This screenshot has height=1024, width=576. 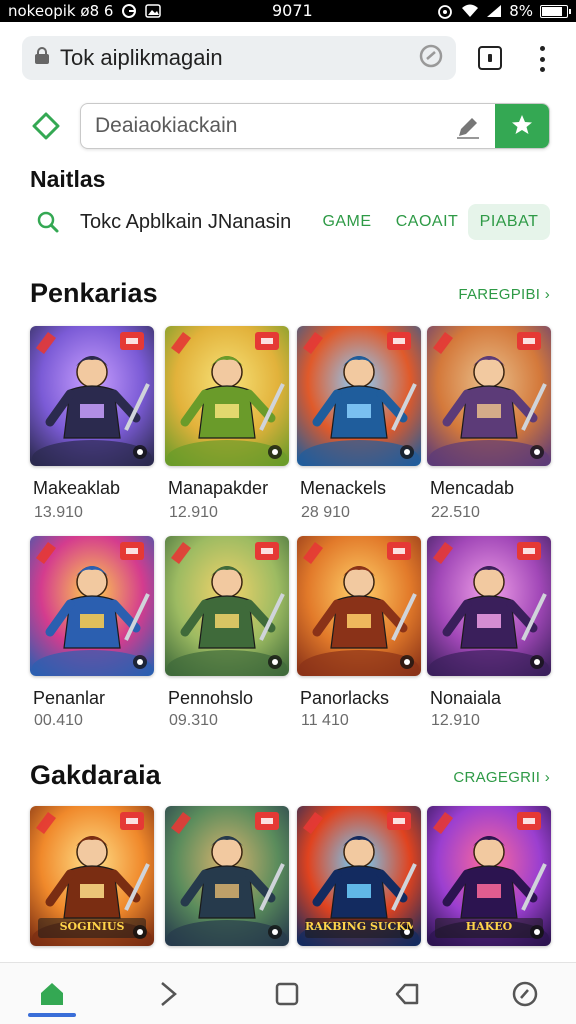 What do you see at coordinates (261, 126) in the screenshot?
I see `search-input` at bounding box center [261, 126].